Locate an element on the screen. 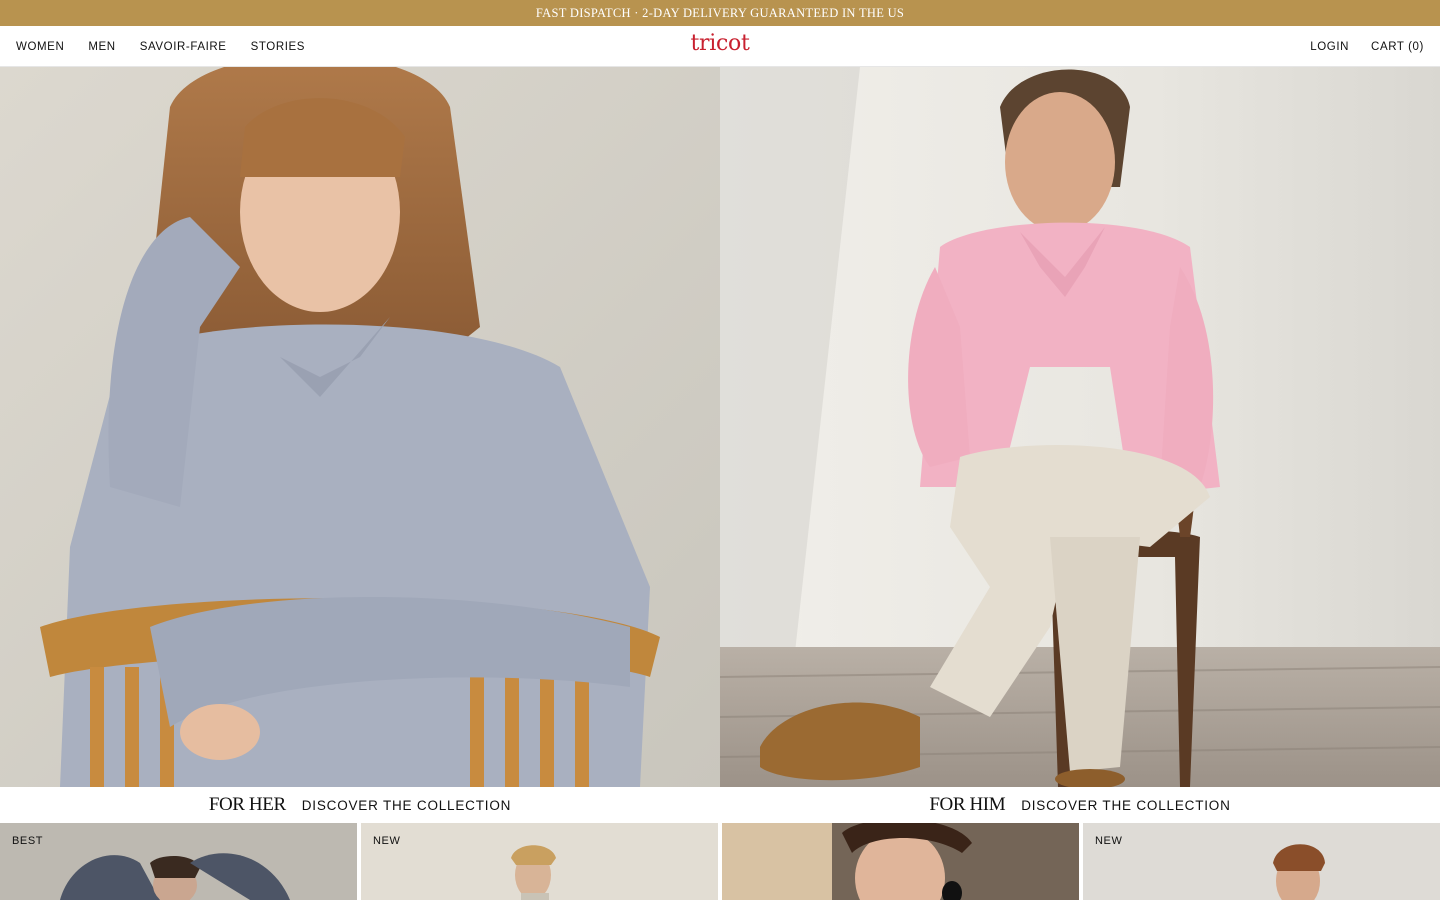  cart-link: CART (0) is located at coordinates (1397, 47).